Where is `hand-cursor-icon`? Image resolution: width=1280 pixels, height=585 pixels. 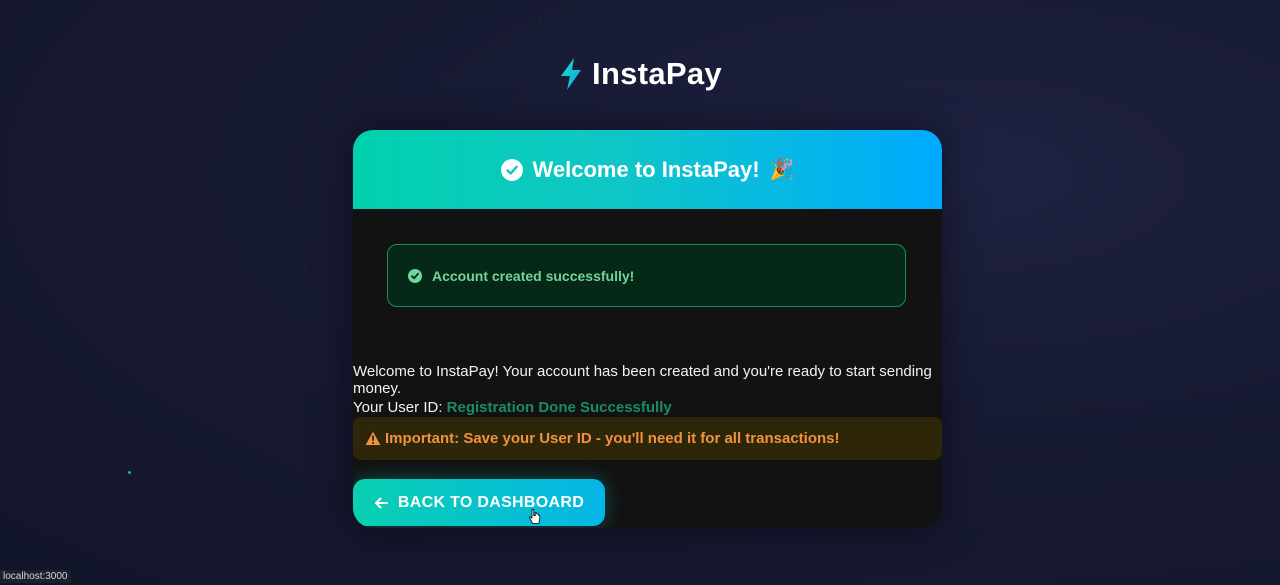 hand-cursor-icon is located at coordinates (535, 516).